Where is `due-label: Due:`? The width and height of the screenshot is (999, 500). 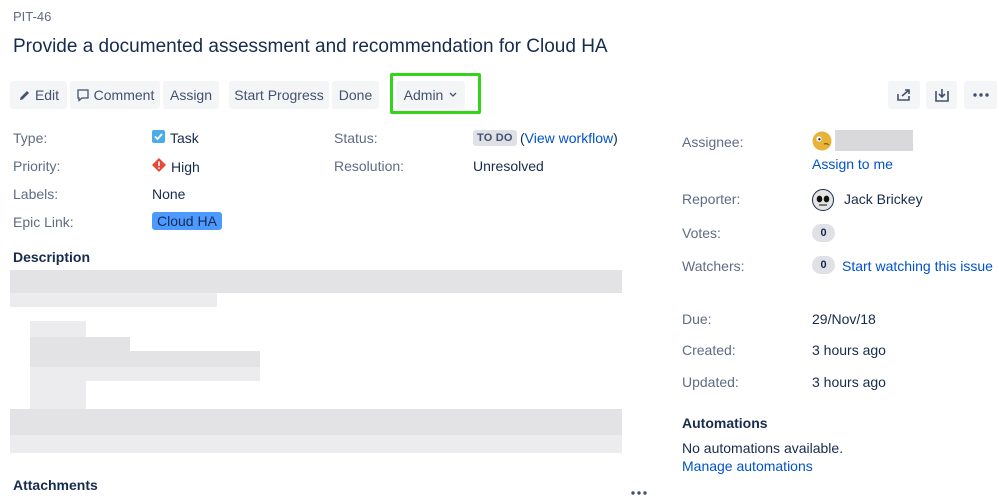
due-label: Due: is located at coordinates (697, 319).